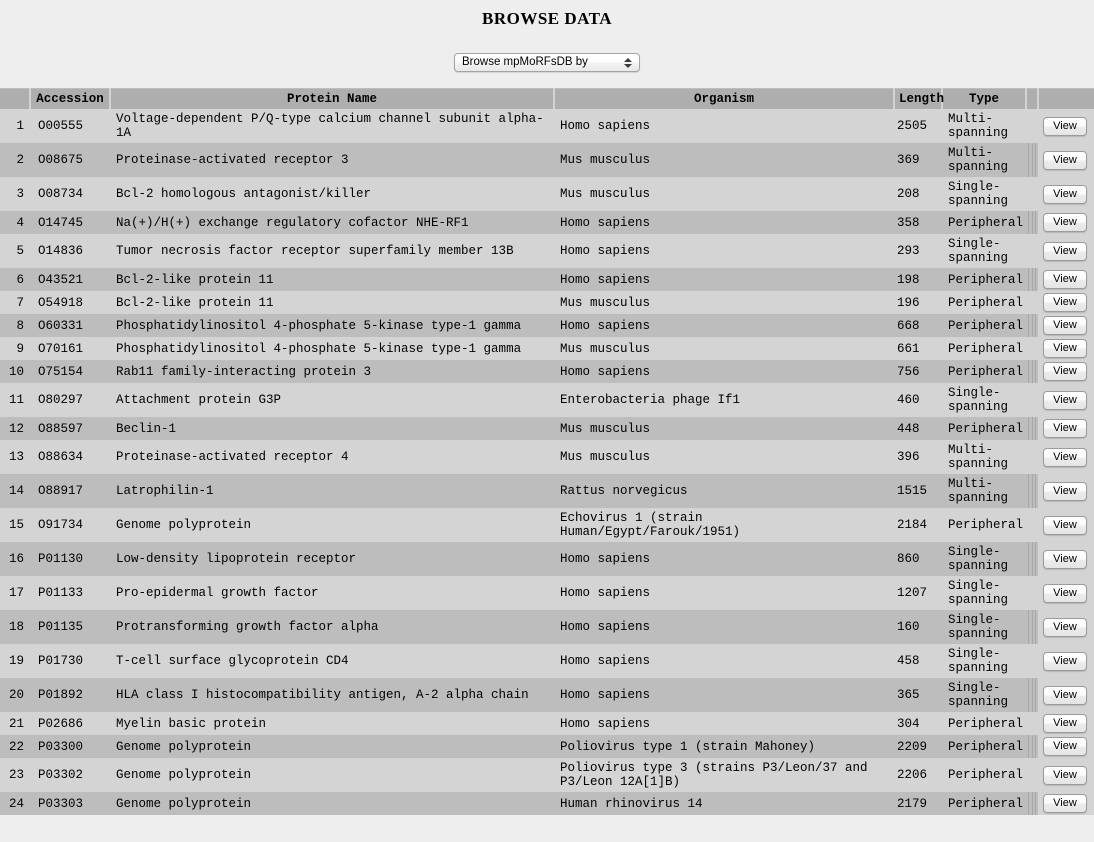 This screenshot has height=842, width=1094. Describe the element at coordinates (15, 302) in the screenshot. I see `row-index-cell: 7` at that location.